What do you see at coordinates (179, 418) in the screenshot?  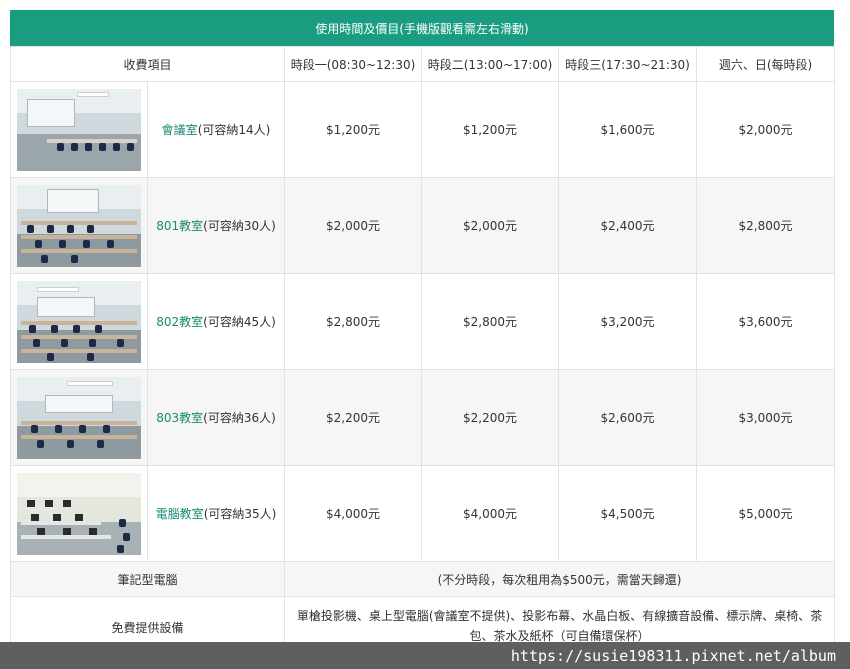 I see `room-link: 803教室` at bounding box center [179, 418].